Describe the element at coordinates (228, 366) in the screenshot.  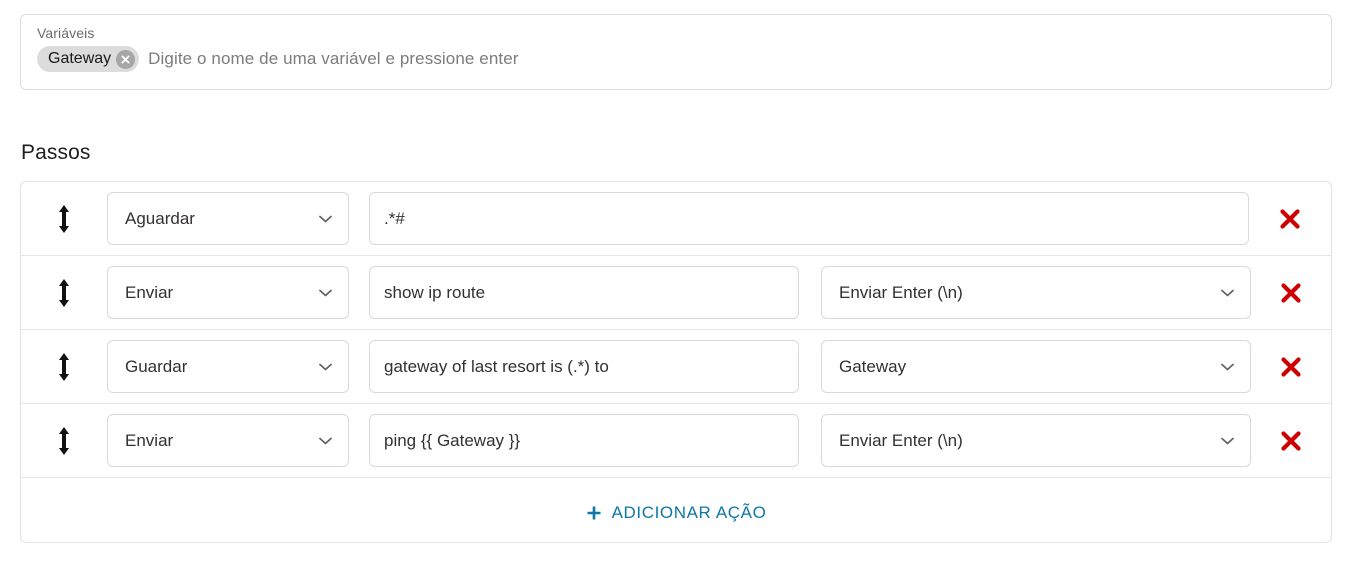
I see `action-type-select-row-3: Guardar` at that location.